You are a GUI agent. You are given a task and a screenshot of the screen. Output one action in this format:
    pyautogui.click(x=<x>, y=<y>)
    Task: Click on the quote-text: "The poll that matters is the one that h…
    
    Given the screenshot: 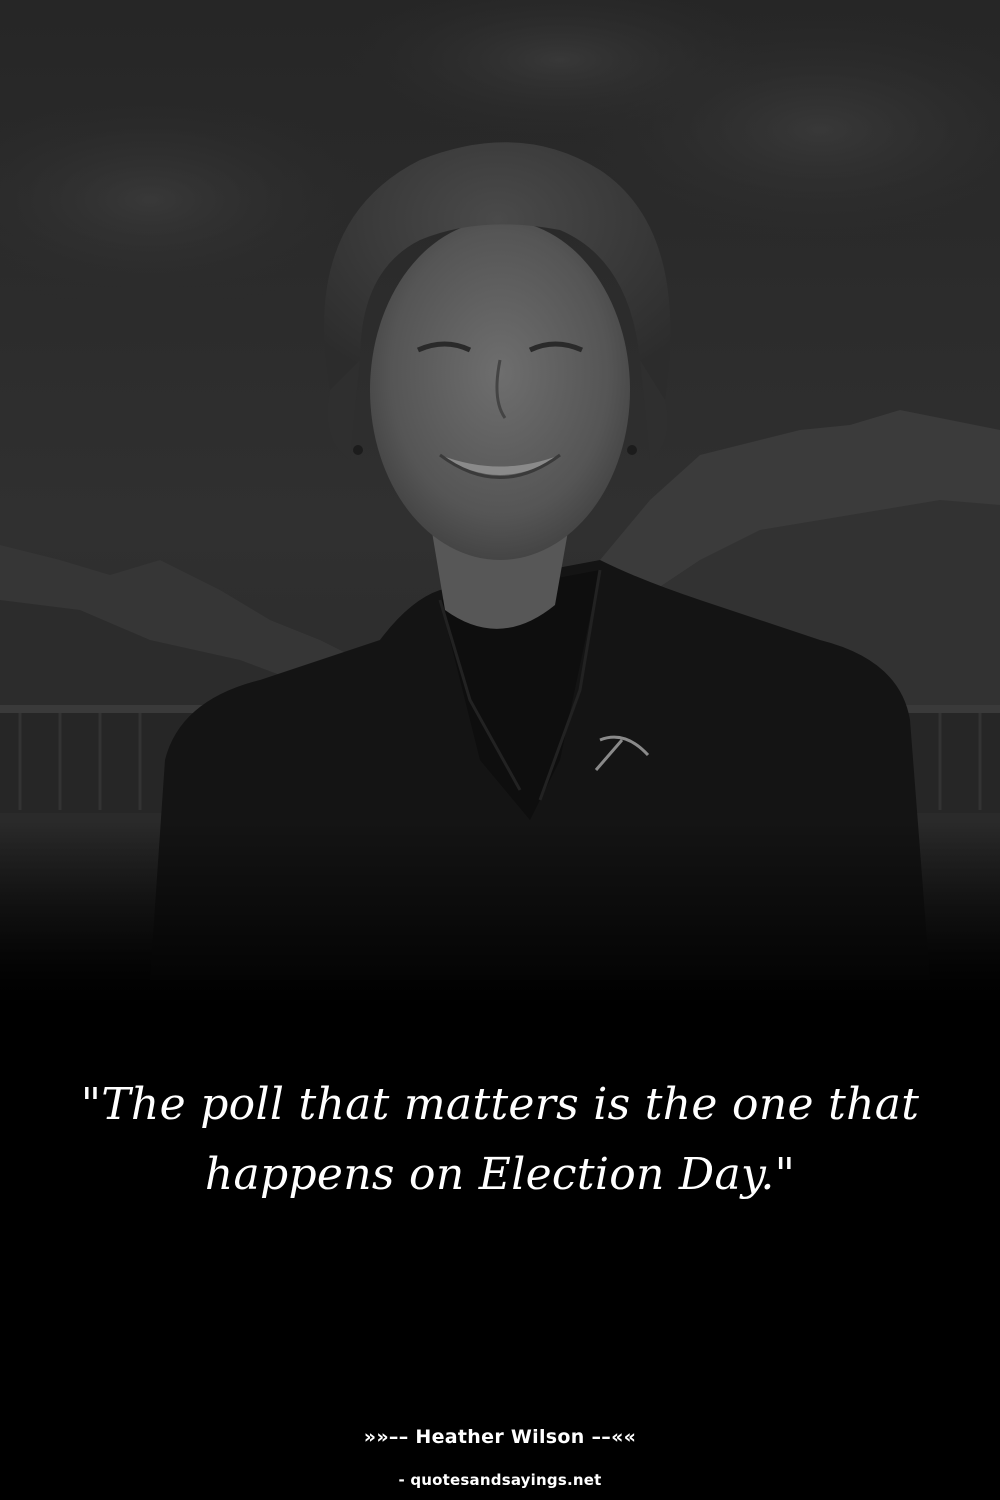 What is the action you would take?
    pyautogui.click(x=500, y=1139)
    